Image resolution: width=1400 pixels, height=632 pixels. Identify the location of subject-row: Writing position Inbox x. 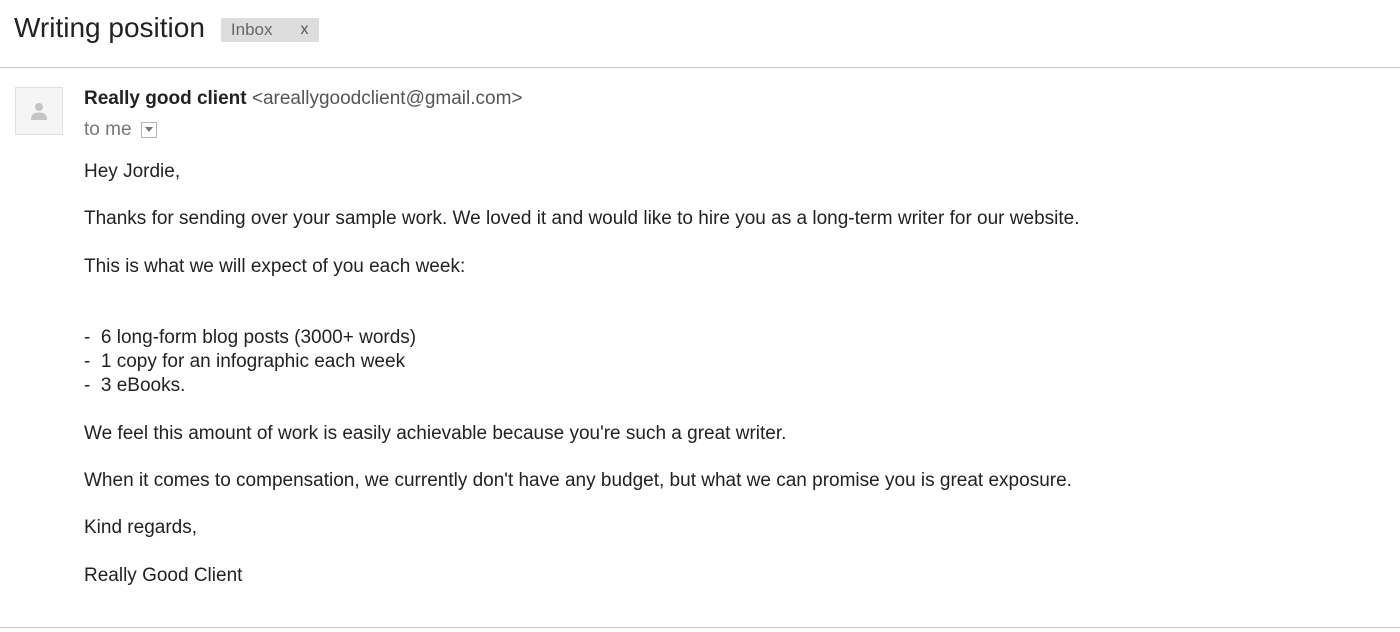
(166, 28).